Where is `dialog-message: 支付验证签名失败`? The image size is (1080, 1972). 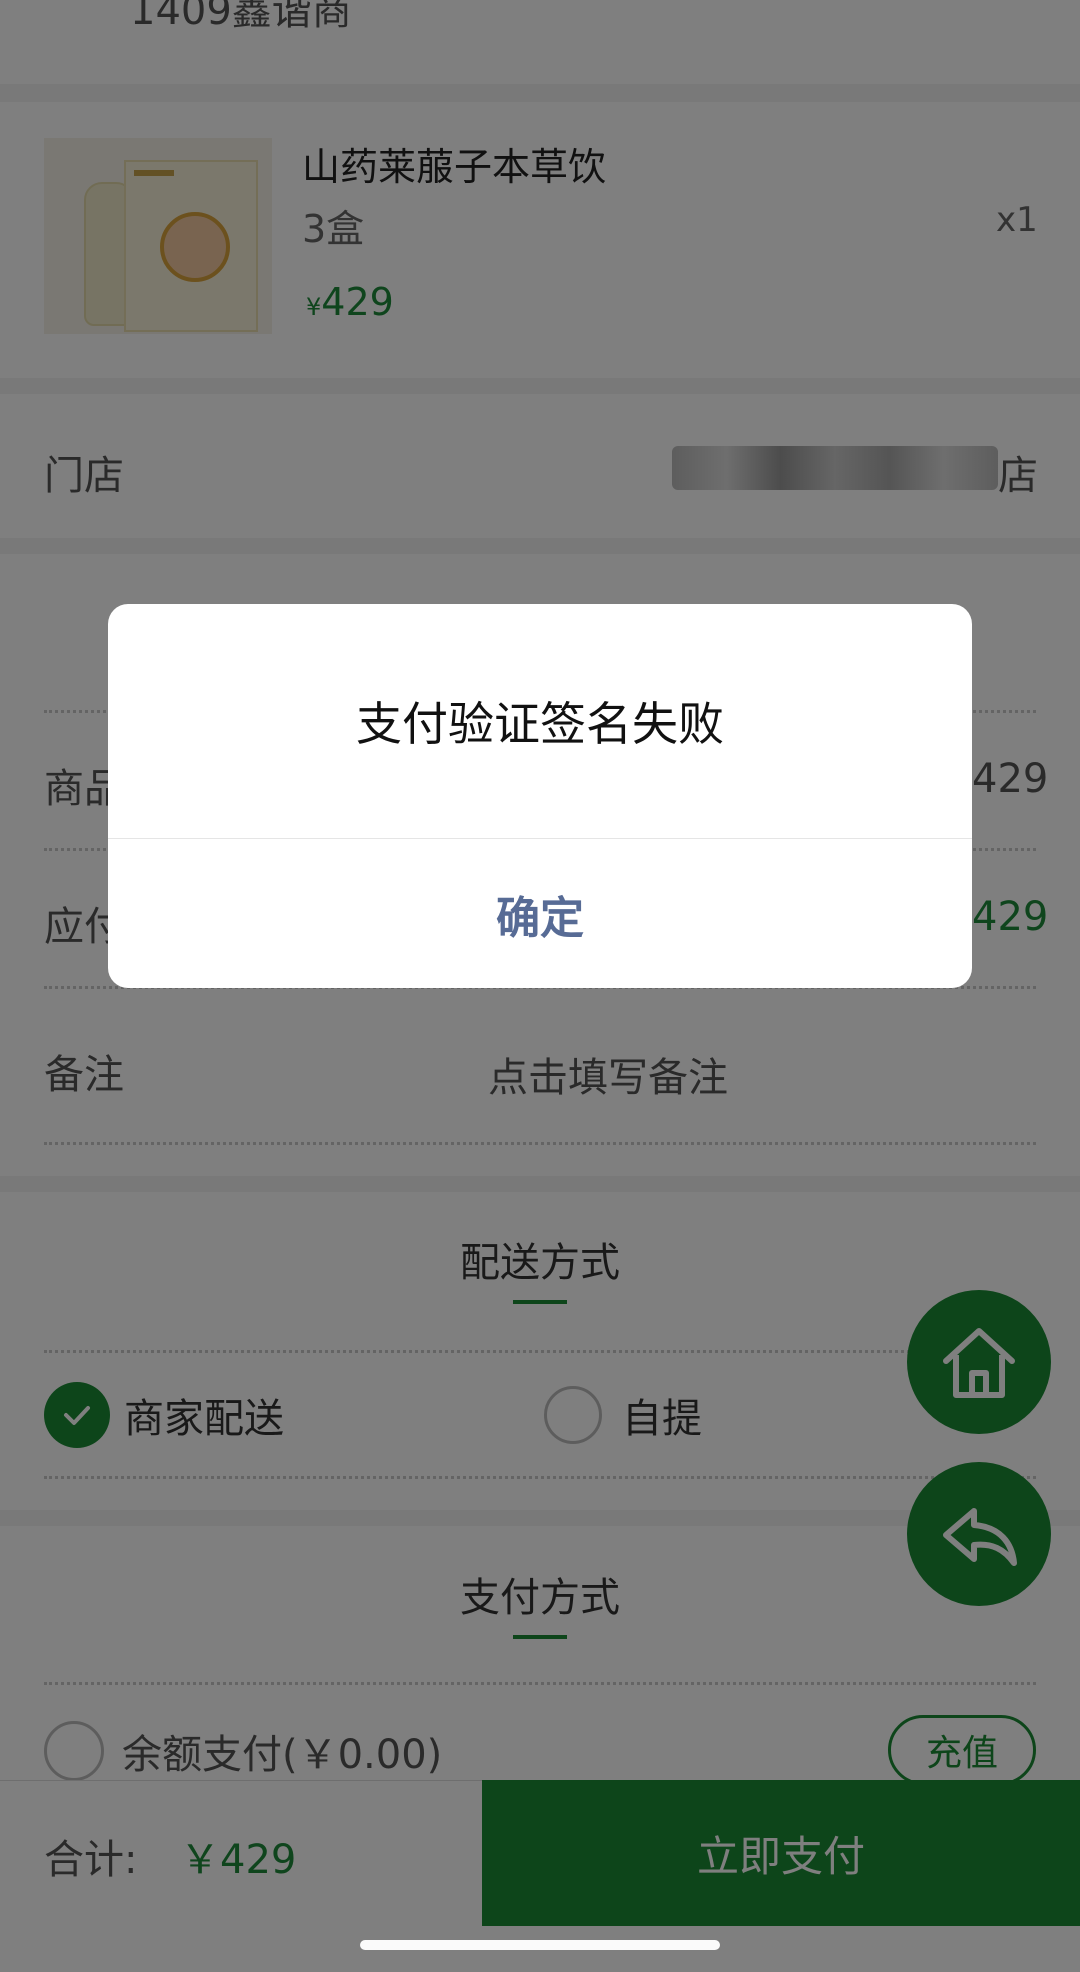
dialog-message: 支付验证签名失败 is located at coordinates (540, 724).